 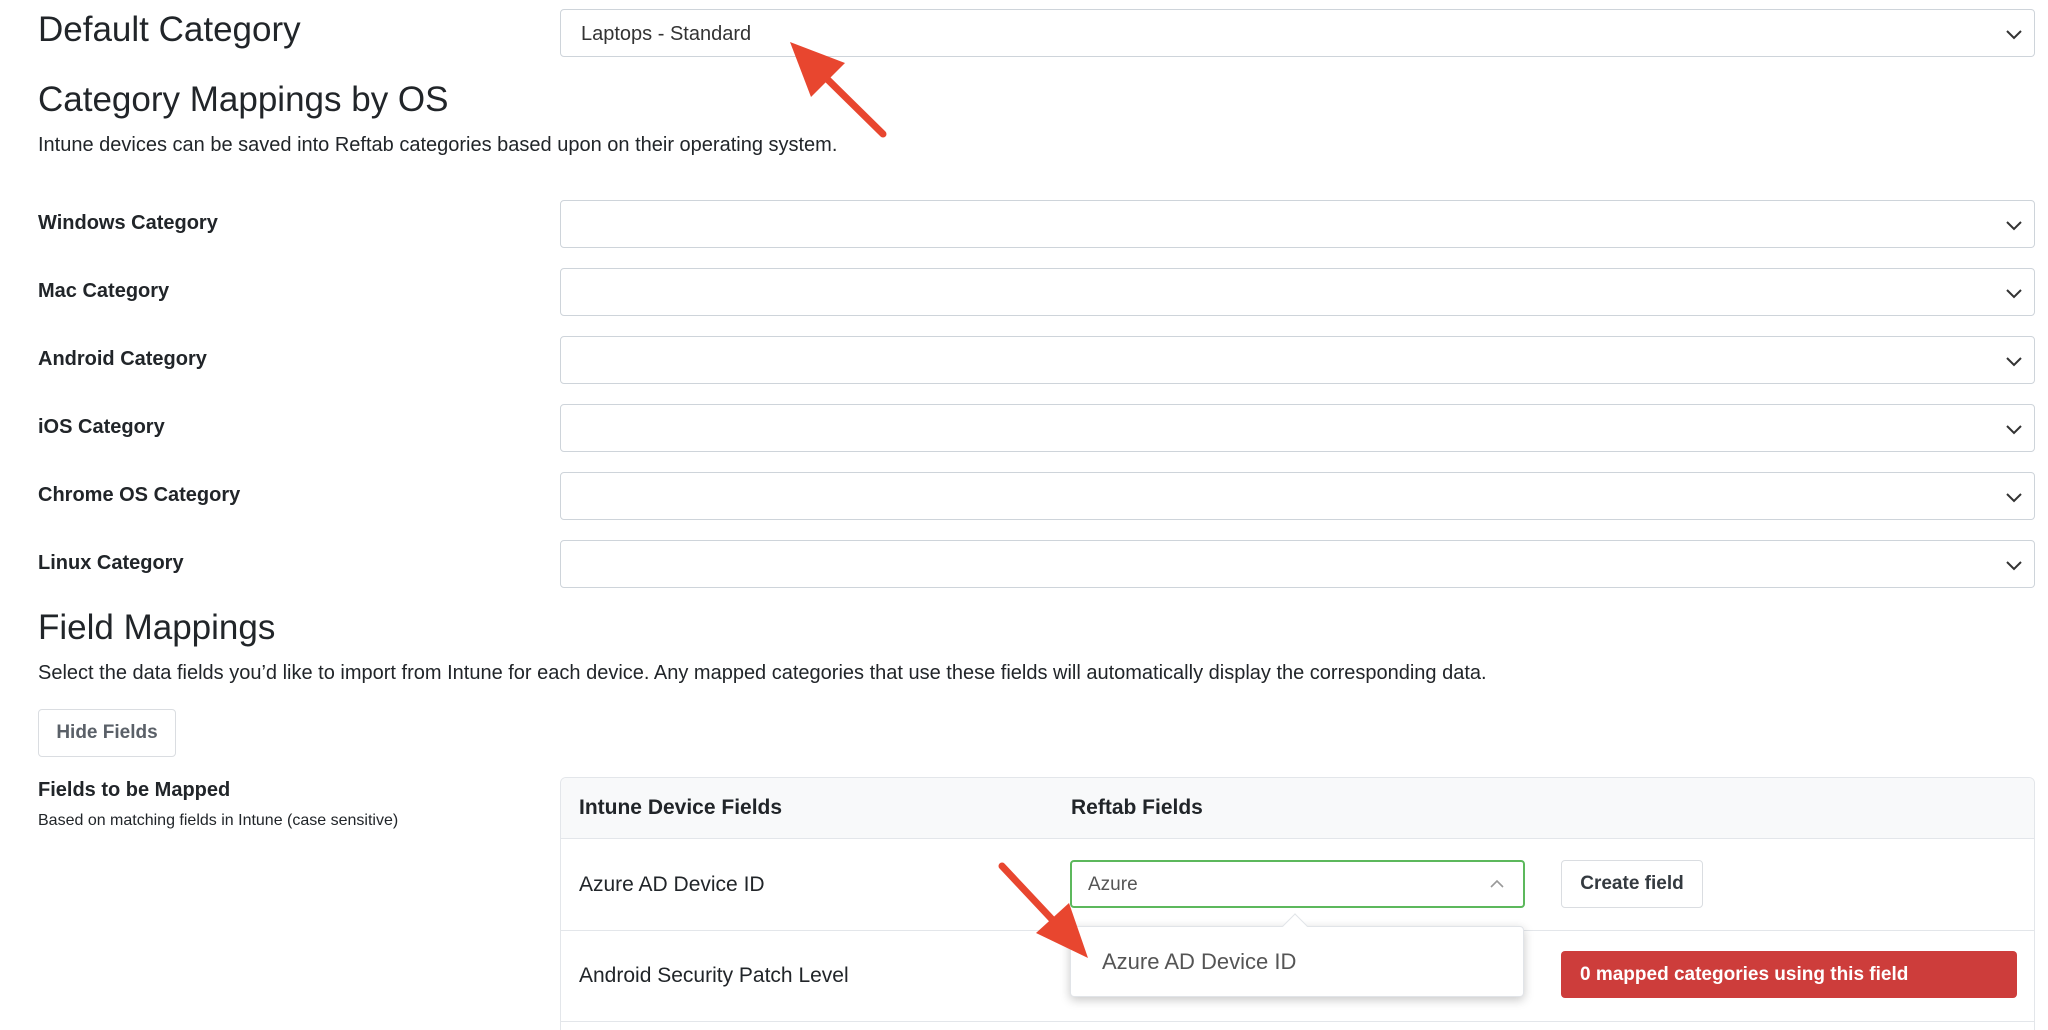 I want to click on mac-category-label: Mac Category, so click(x=104, y=291).